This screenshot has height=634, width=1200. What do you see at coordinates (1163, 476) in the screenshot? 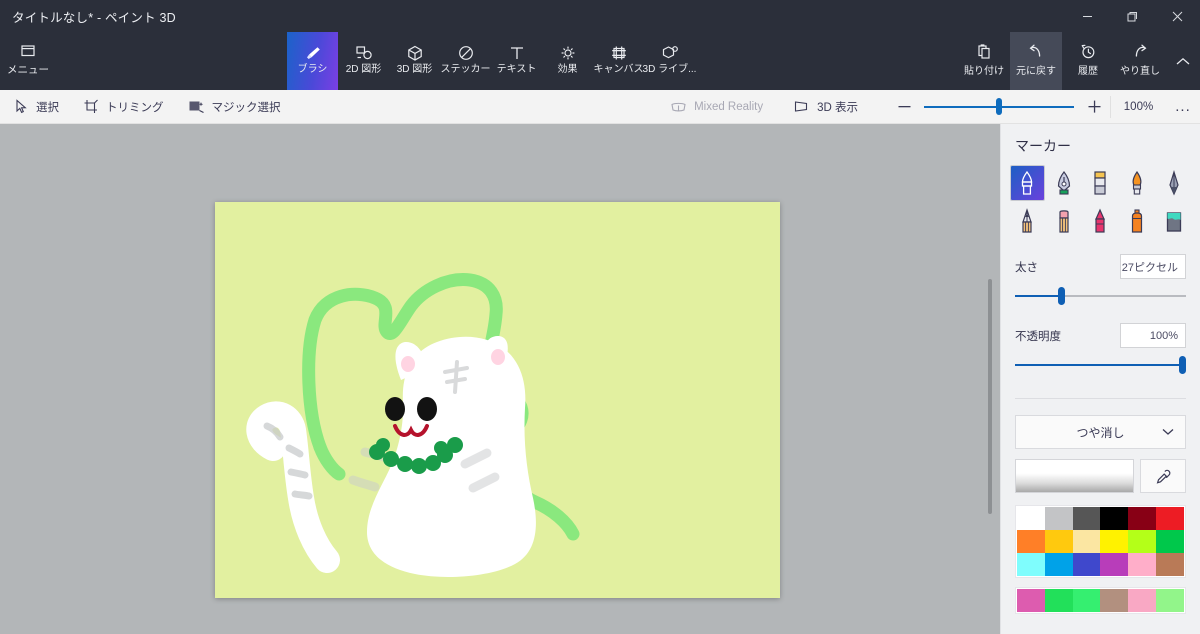
I see `eyedropper-button` at bounding box center [1163, 476].